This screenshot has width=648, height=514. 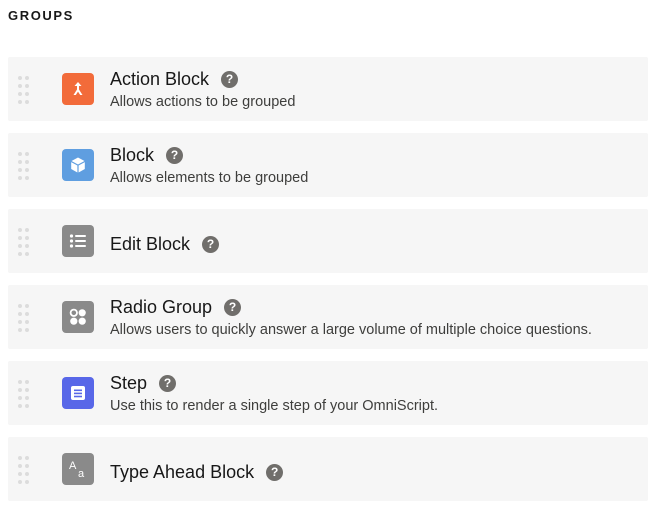 I want to click on list-item-type-ahead-block: A a Type Ahead Block ?, so click(x=328, y=469).